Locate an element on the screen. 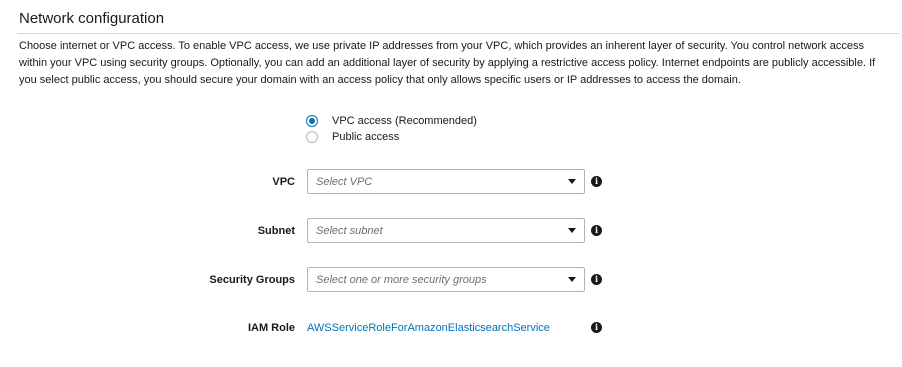 This screenshot has width=902, height=367. vpc-select: Select VPC is located at coordinates (446, 181).